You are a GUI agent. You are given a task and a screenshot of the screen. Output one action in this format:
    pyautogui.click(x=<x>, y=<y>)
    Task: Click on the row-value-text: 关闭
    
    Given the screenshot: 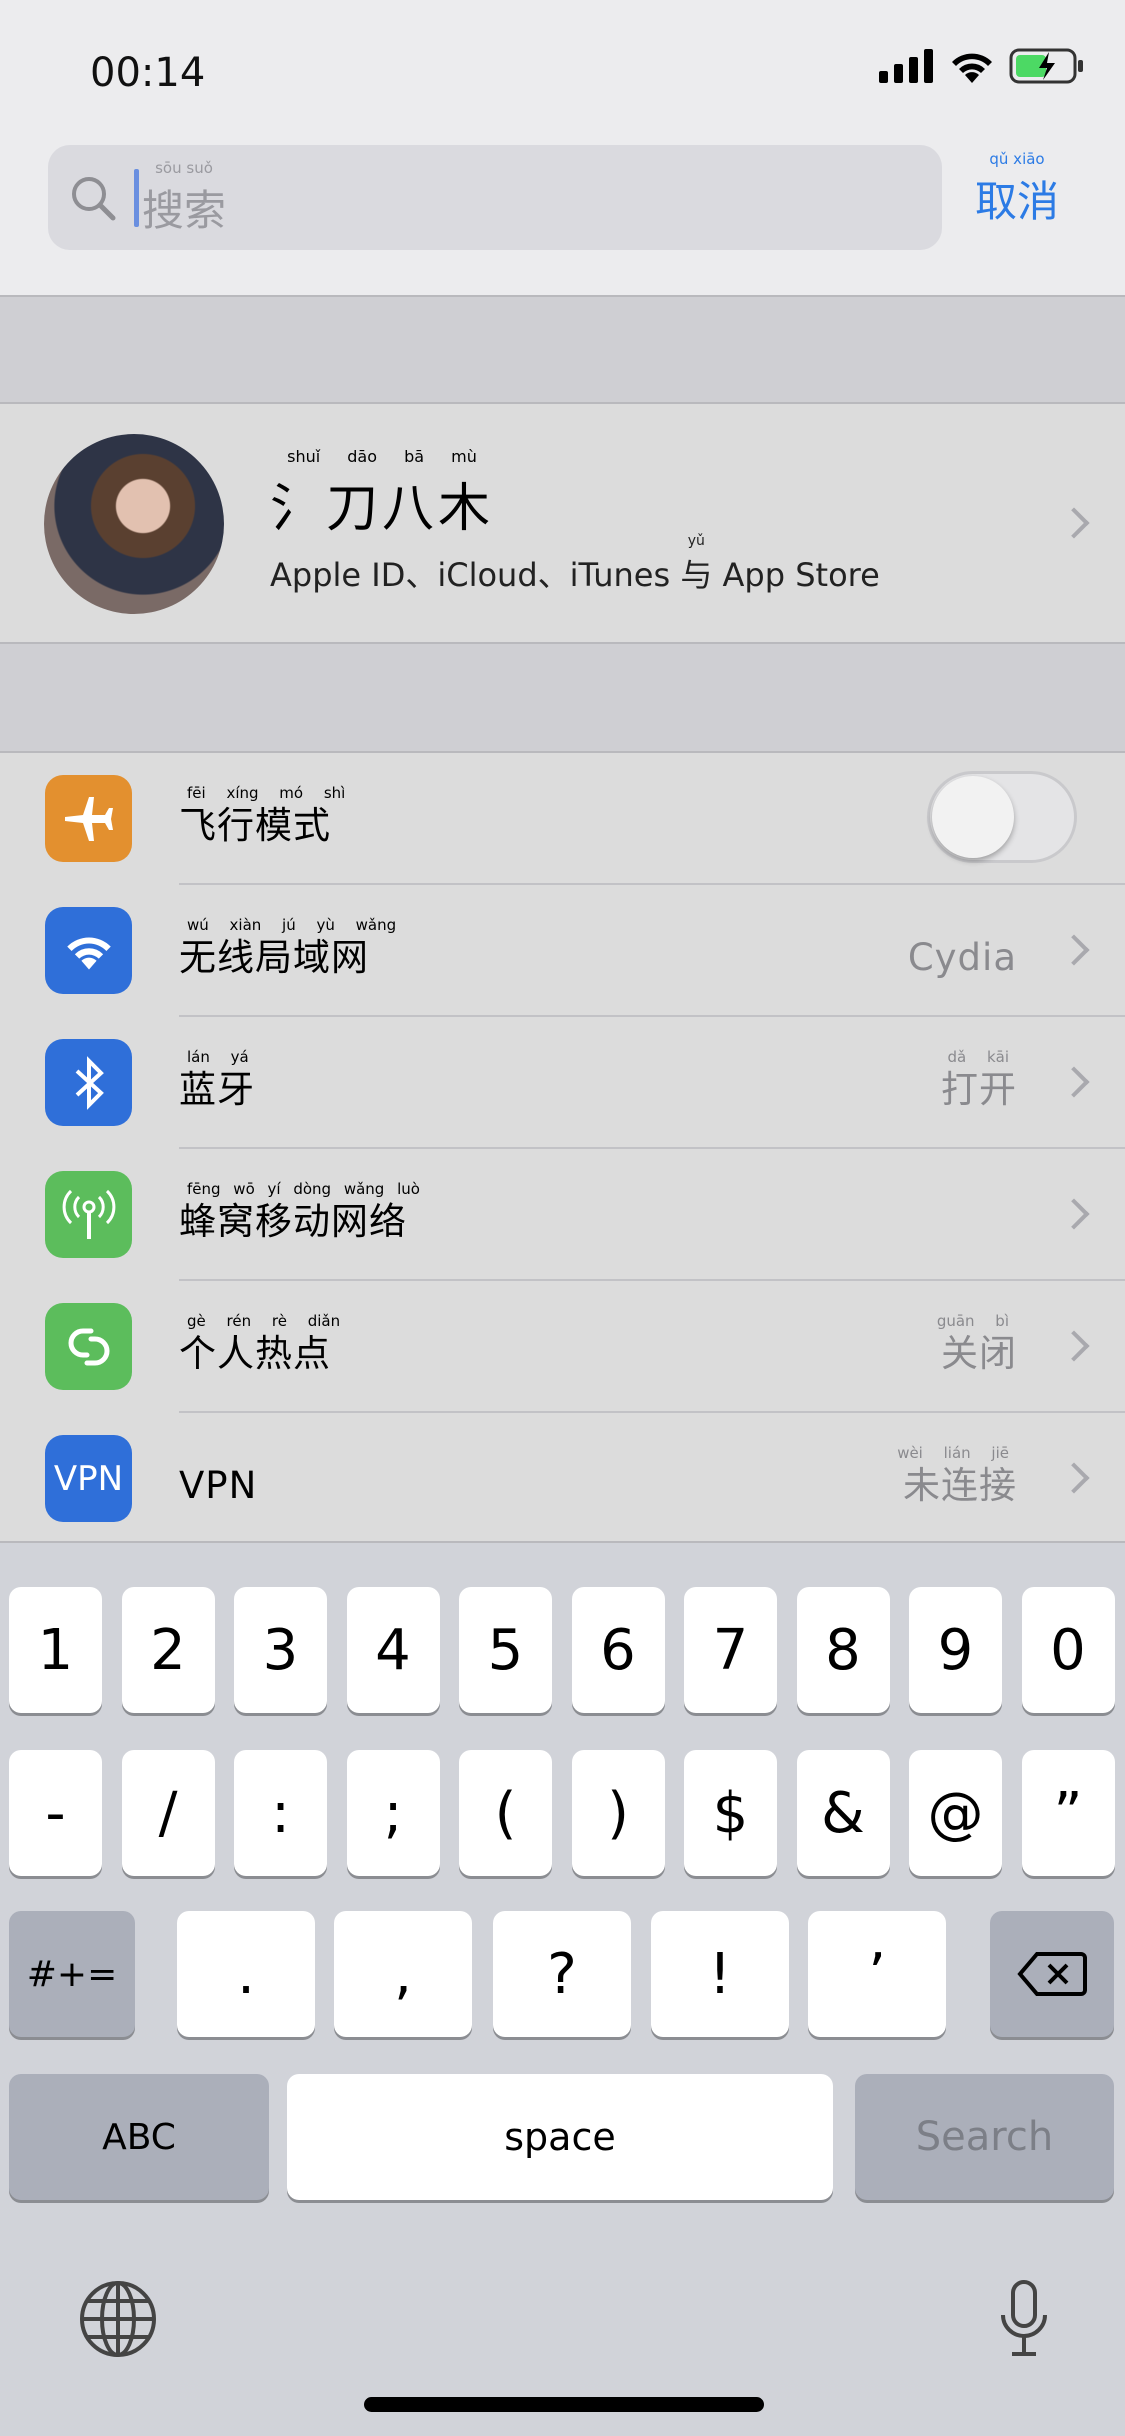 What is the action you would take?
    pyautogui.click(x=979, y=1353)
    